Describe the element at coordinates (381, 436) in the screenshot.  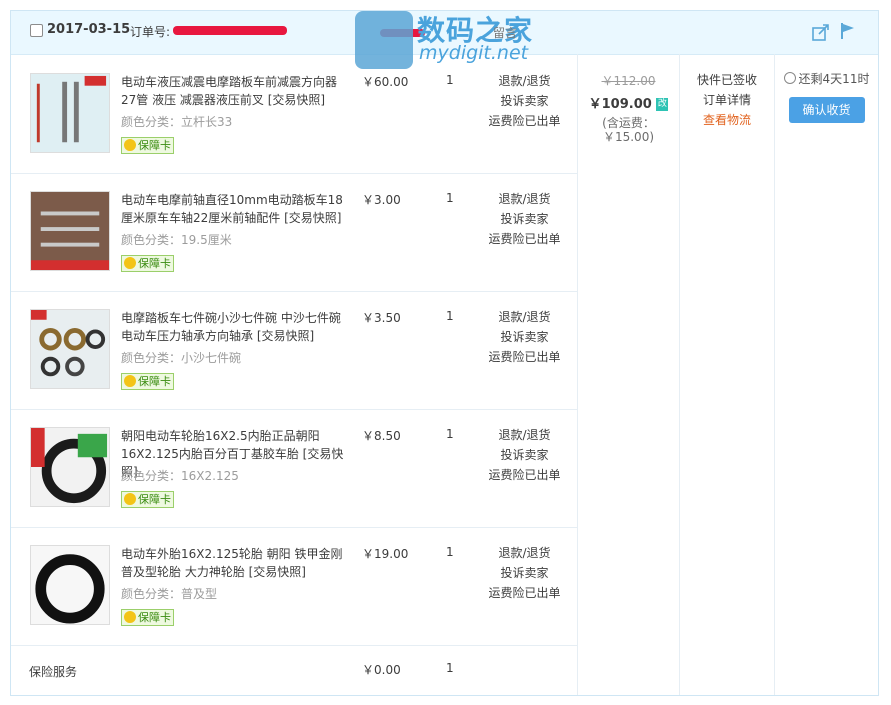
I see `item-price: ￥8.50` at that location.